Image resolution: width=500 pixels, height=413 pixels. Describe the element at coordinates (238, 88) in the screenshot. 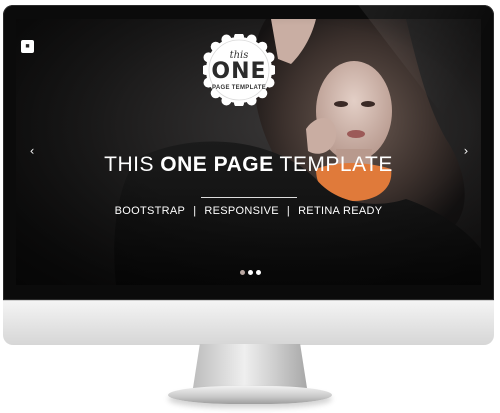

I see `badge-sub-text: PAGE TEMPLATE` at that location.